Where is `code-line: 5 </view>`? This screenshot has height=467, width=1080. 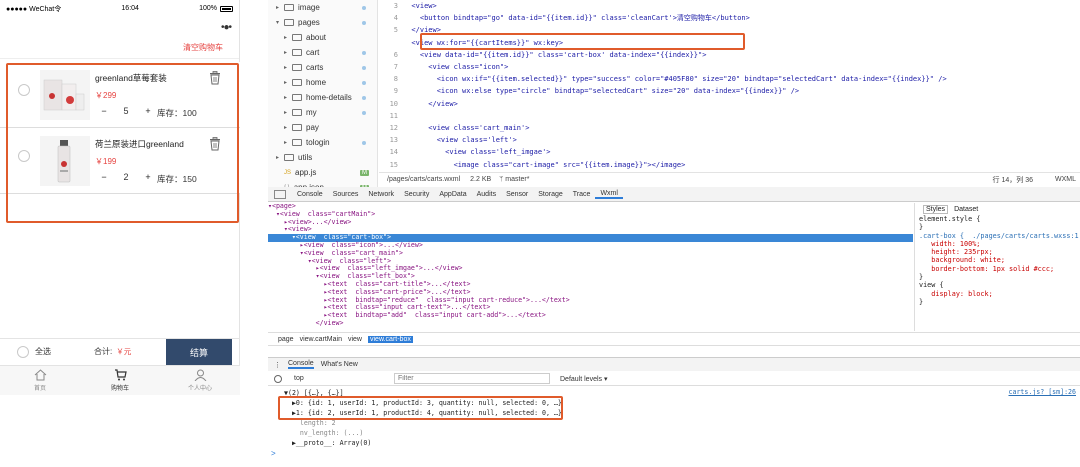 code-line: 5 </view> is located at coordinates (729, 30).